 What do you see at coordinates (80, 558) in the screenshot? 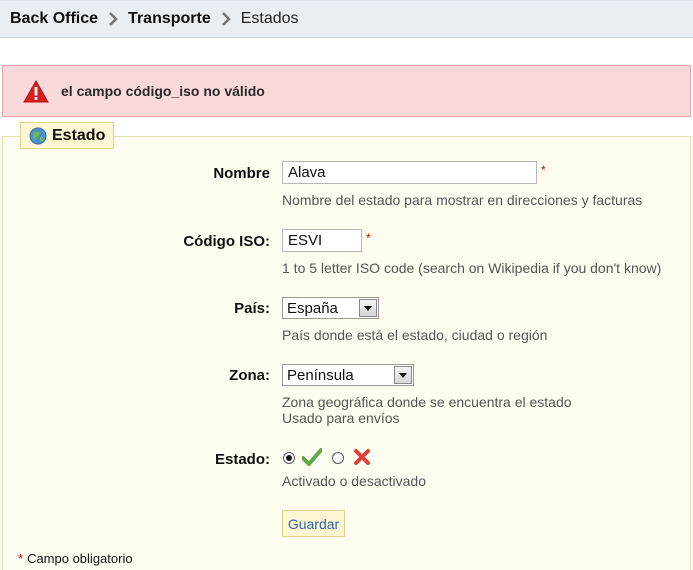
I see `required-footnote-text: Campo obligatorio` at bounding box center [80, 558].